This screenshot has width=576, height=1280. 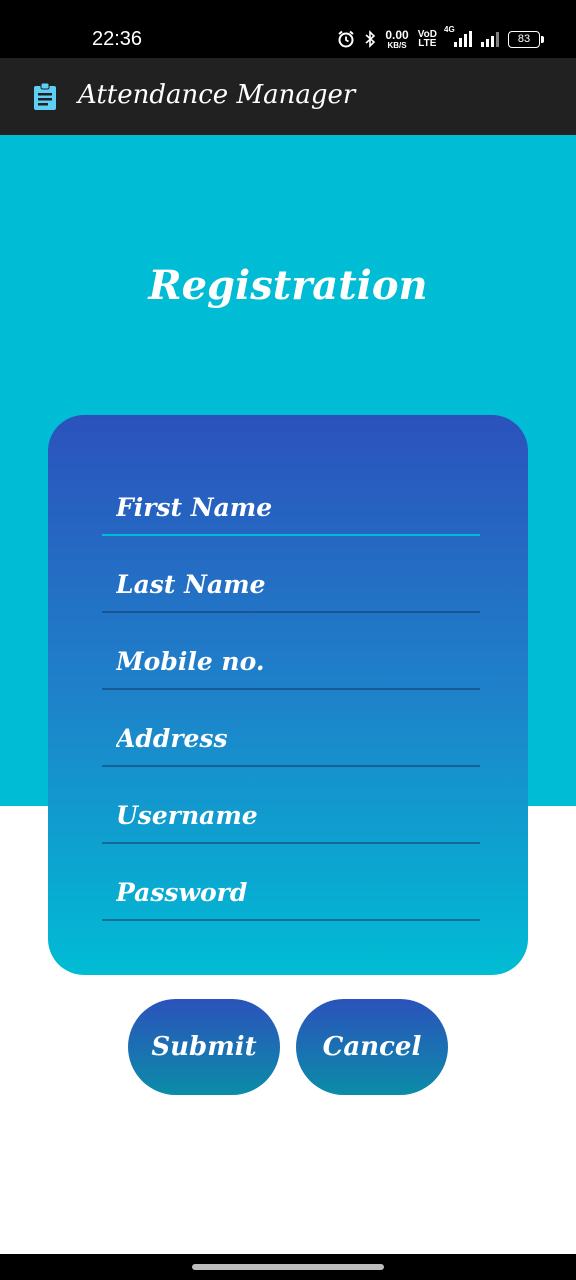 I want to click on status-icons: 0.00 KB/S VoD LTE 4G 83, so click(x=440, y=38).